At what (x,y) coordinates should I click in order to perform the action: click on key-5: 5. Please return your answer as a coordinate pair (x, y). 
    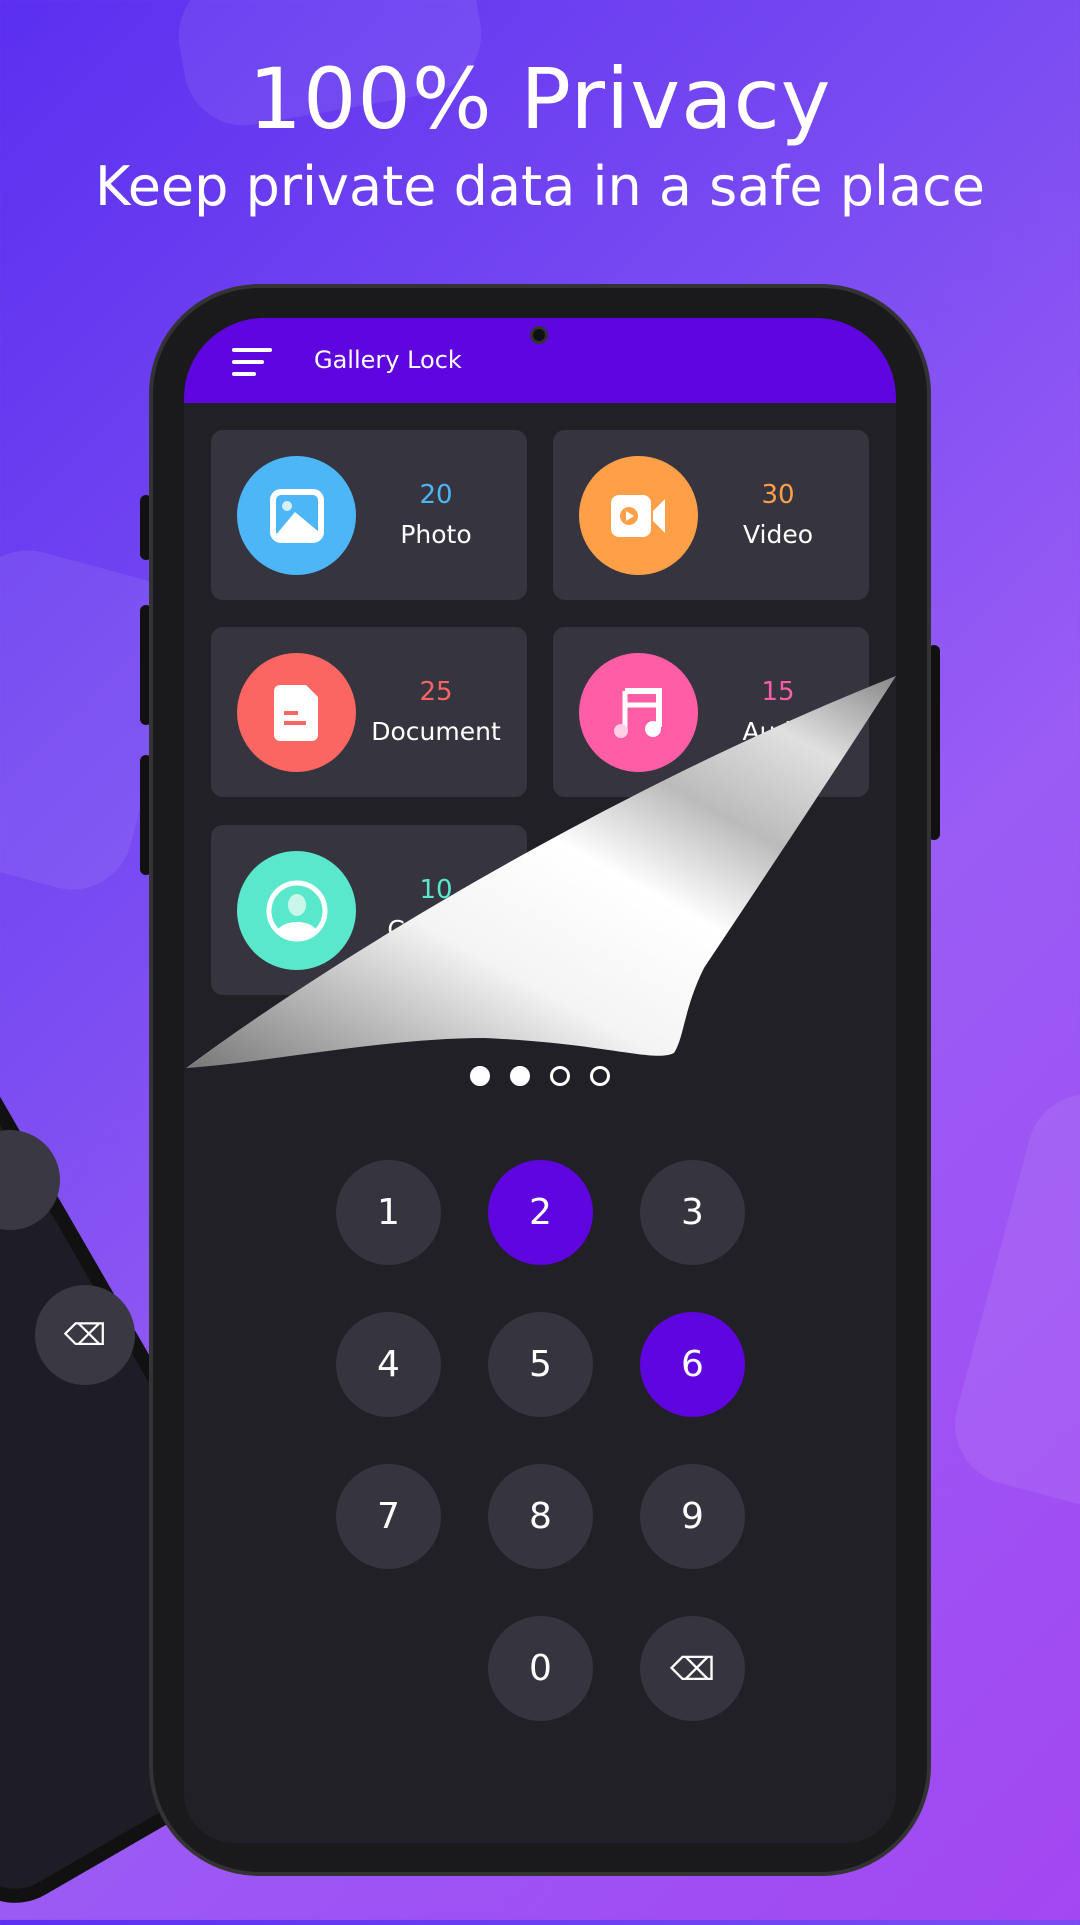
    Looking at the image, I should click on (540, 1364).